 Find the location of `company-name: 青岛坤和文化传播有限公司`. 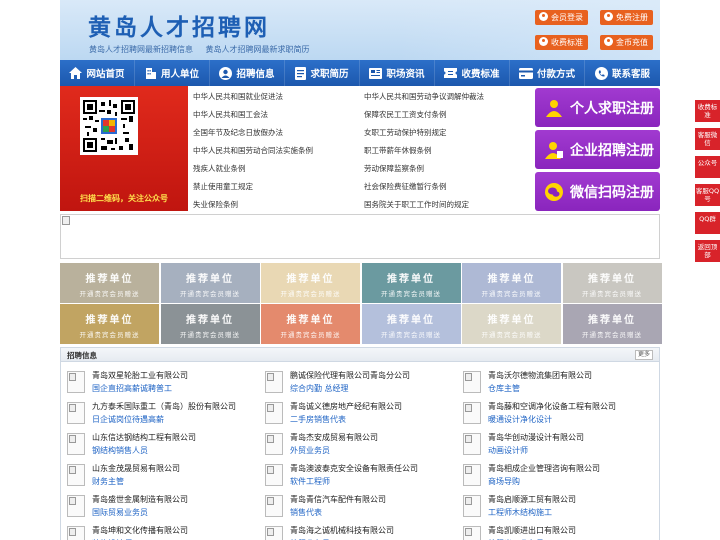

company-name: 青岛坤和文化传播有限公司 is located at coordinates (140, 530).